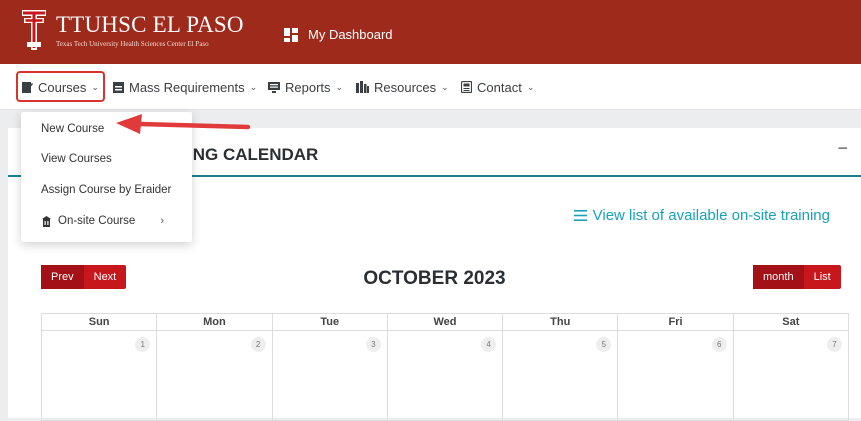  Describe the element at coordinates (183, 124) in the screenshot. I see `arrow-annotation-icon` at that location.